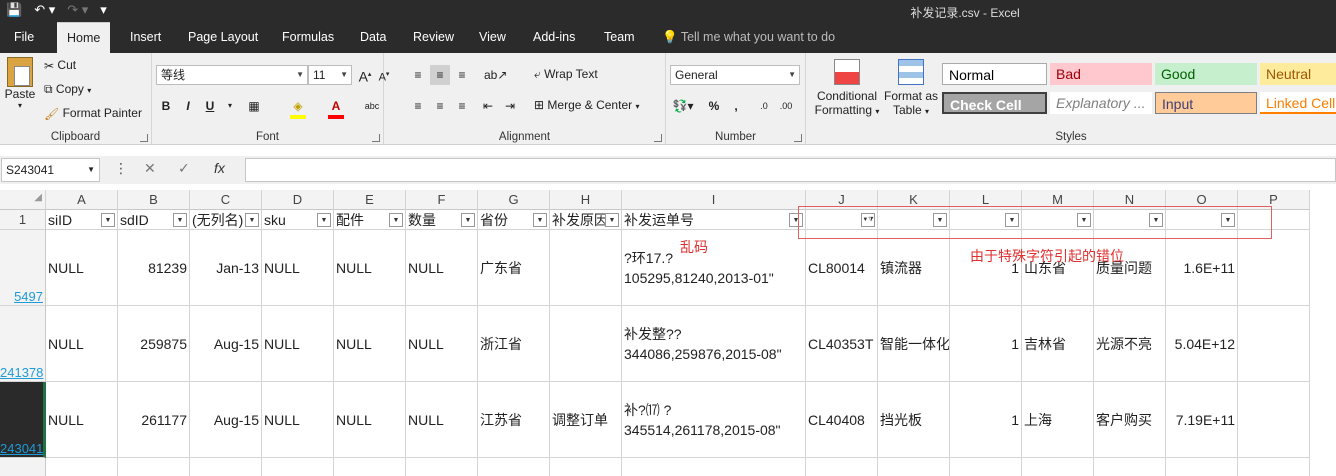 This screenshot has width=1336, height=476. Describe the element at coordinates (714, 106) in the screenshot. I see `percent-button: %` at that location.